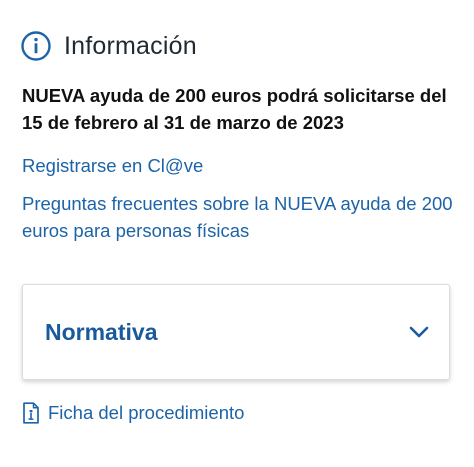  I want to click on page-title: Información, so click(130, 45).